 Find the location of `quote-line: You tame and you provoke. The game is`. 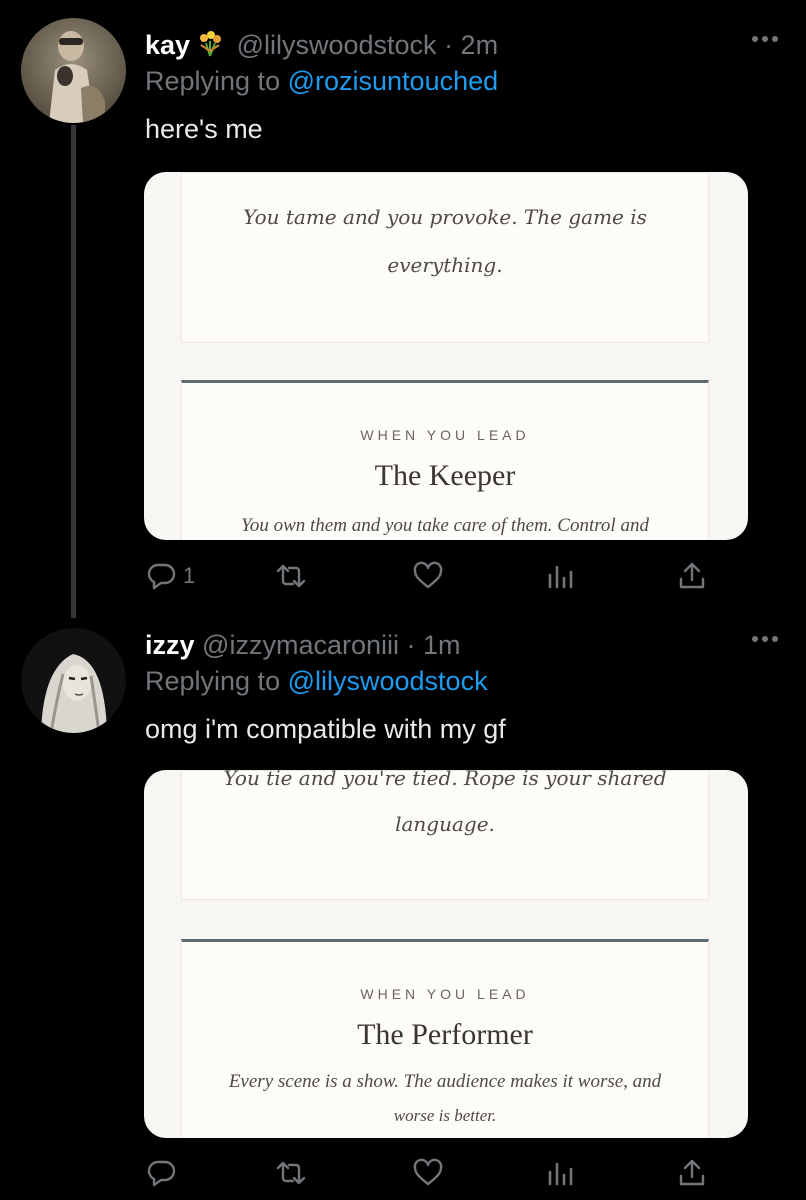

quote-line: You tame and you provoke. The game is is located at coordinates (445, 217).